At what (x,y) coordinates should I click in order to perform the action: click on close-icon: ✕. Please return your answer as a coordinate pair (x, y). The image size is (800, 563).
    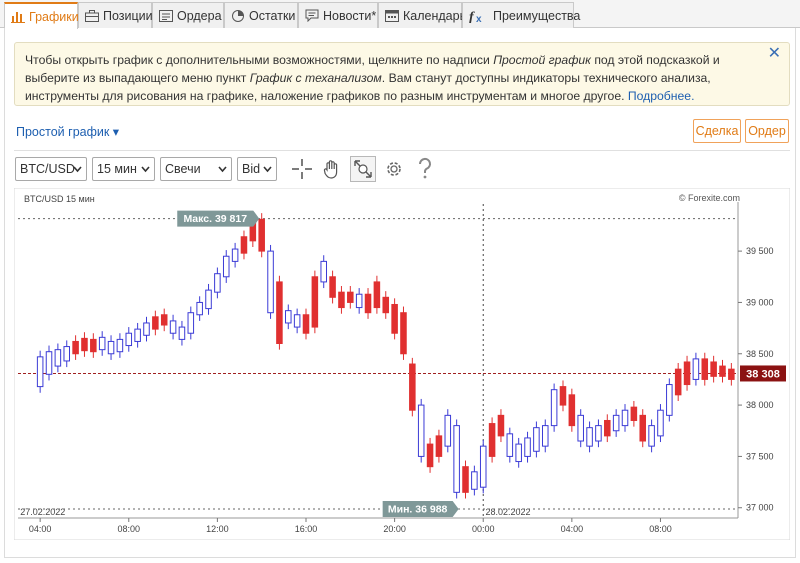
    Looking at the image, I should click on (774, 54).